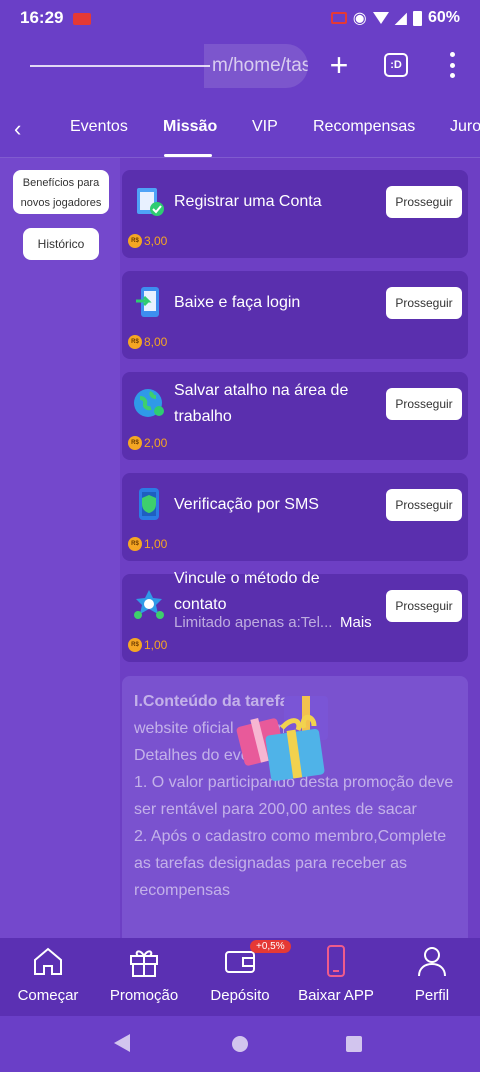 This screenshot has height=1072, width=480. Describe the element at coordinates (396, 65) in the screenshot. I see `tab-switcher-button: :D` at that location.